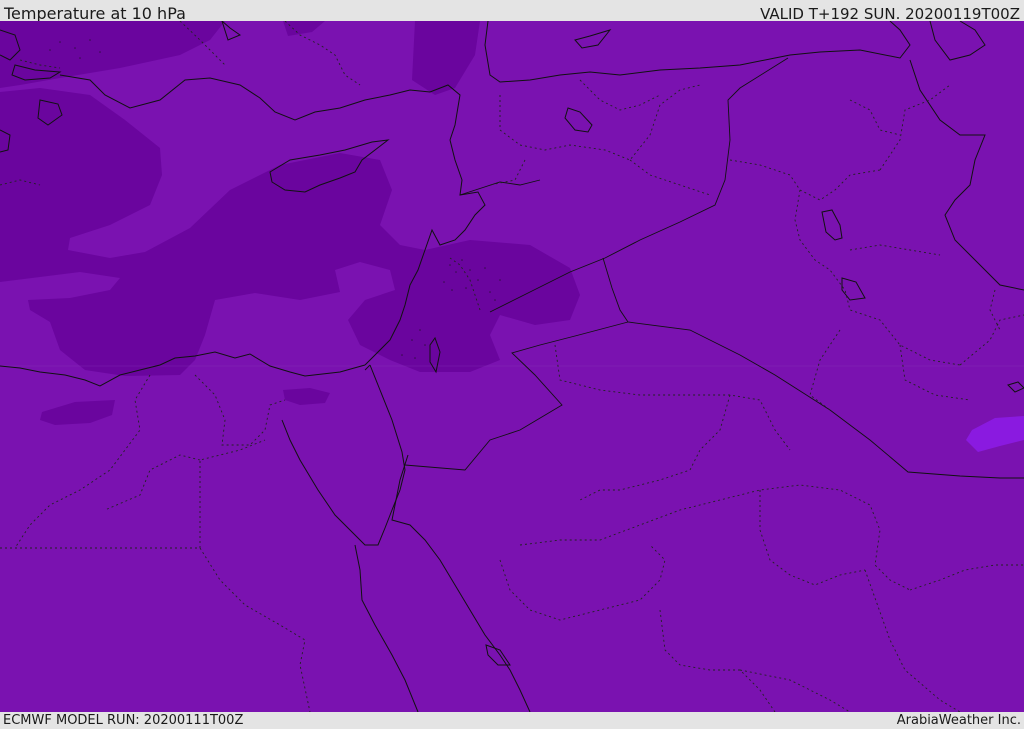 This screenshot has width=1024, height=729. I want to click on brand-label: ArabiaWeather Inc., so click(958, 720).